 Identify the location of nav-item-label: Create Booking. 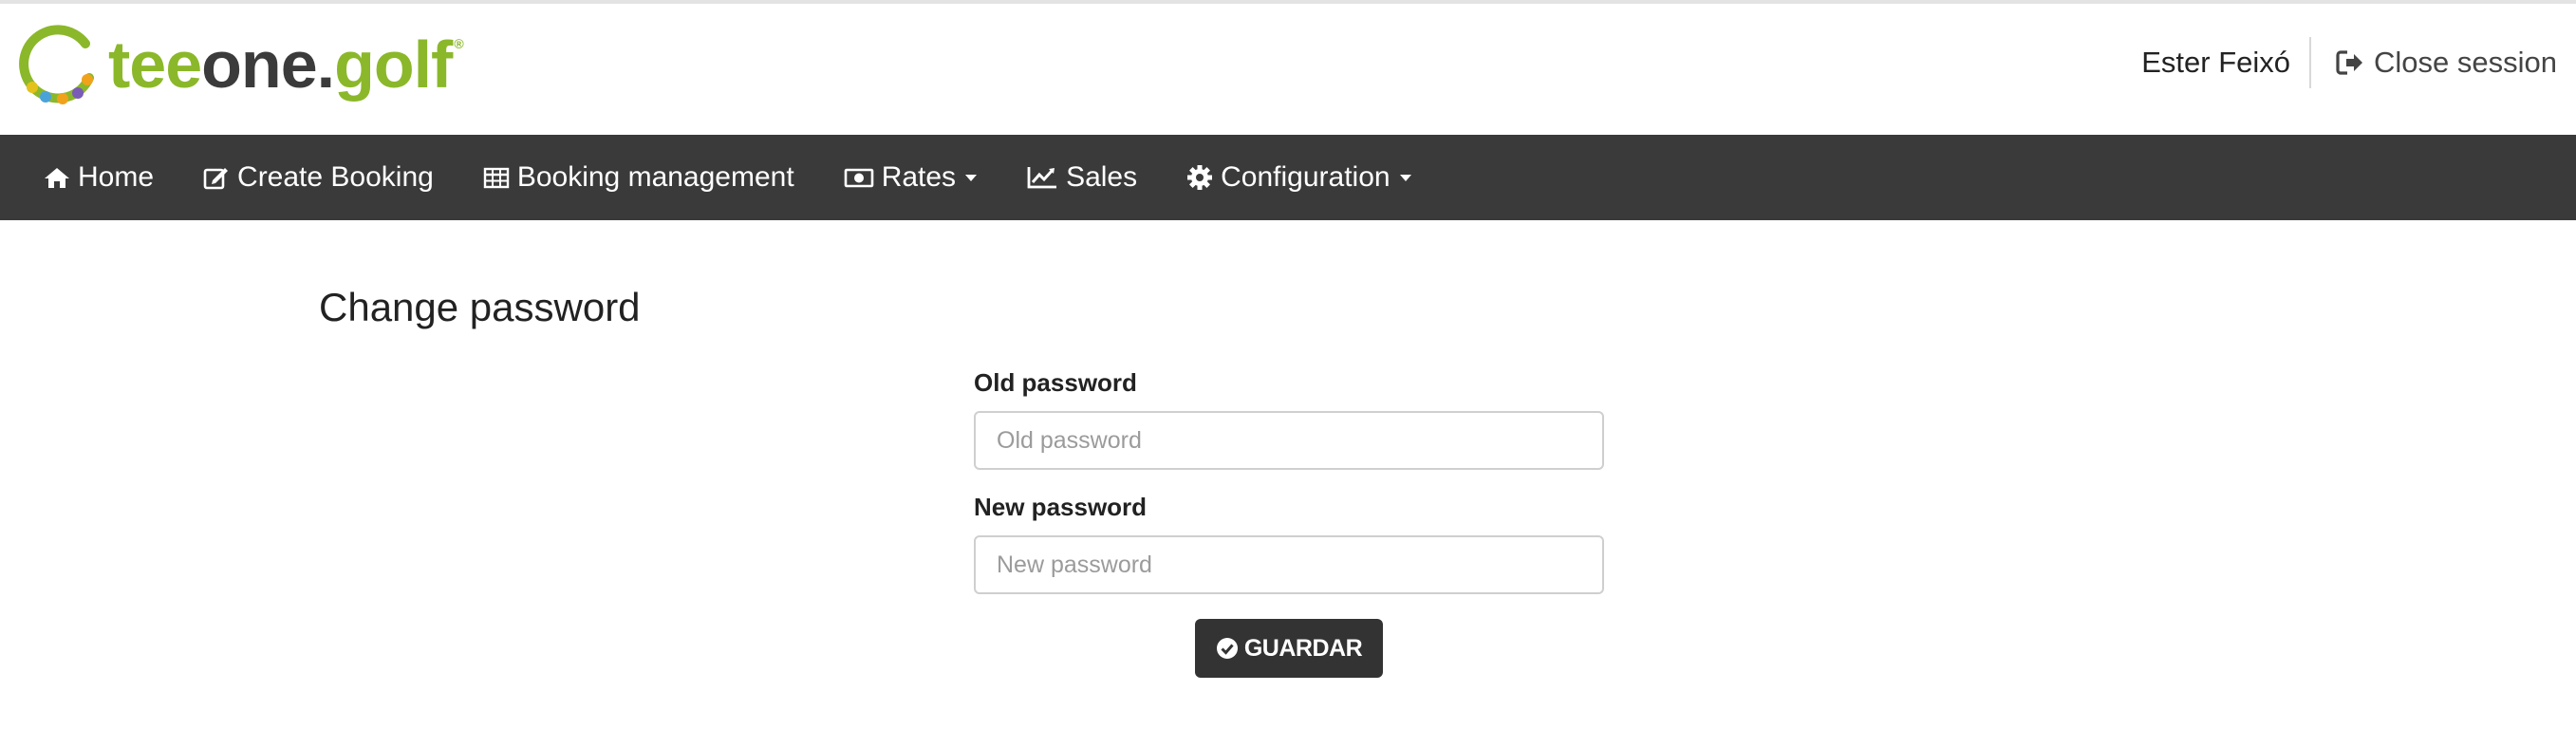
(335, 177).